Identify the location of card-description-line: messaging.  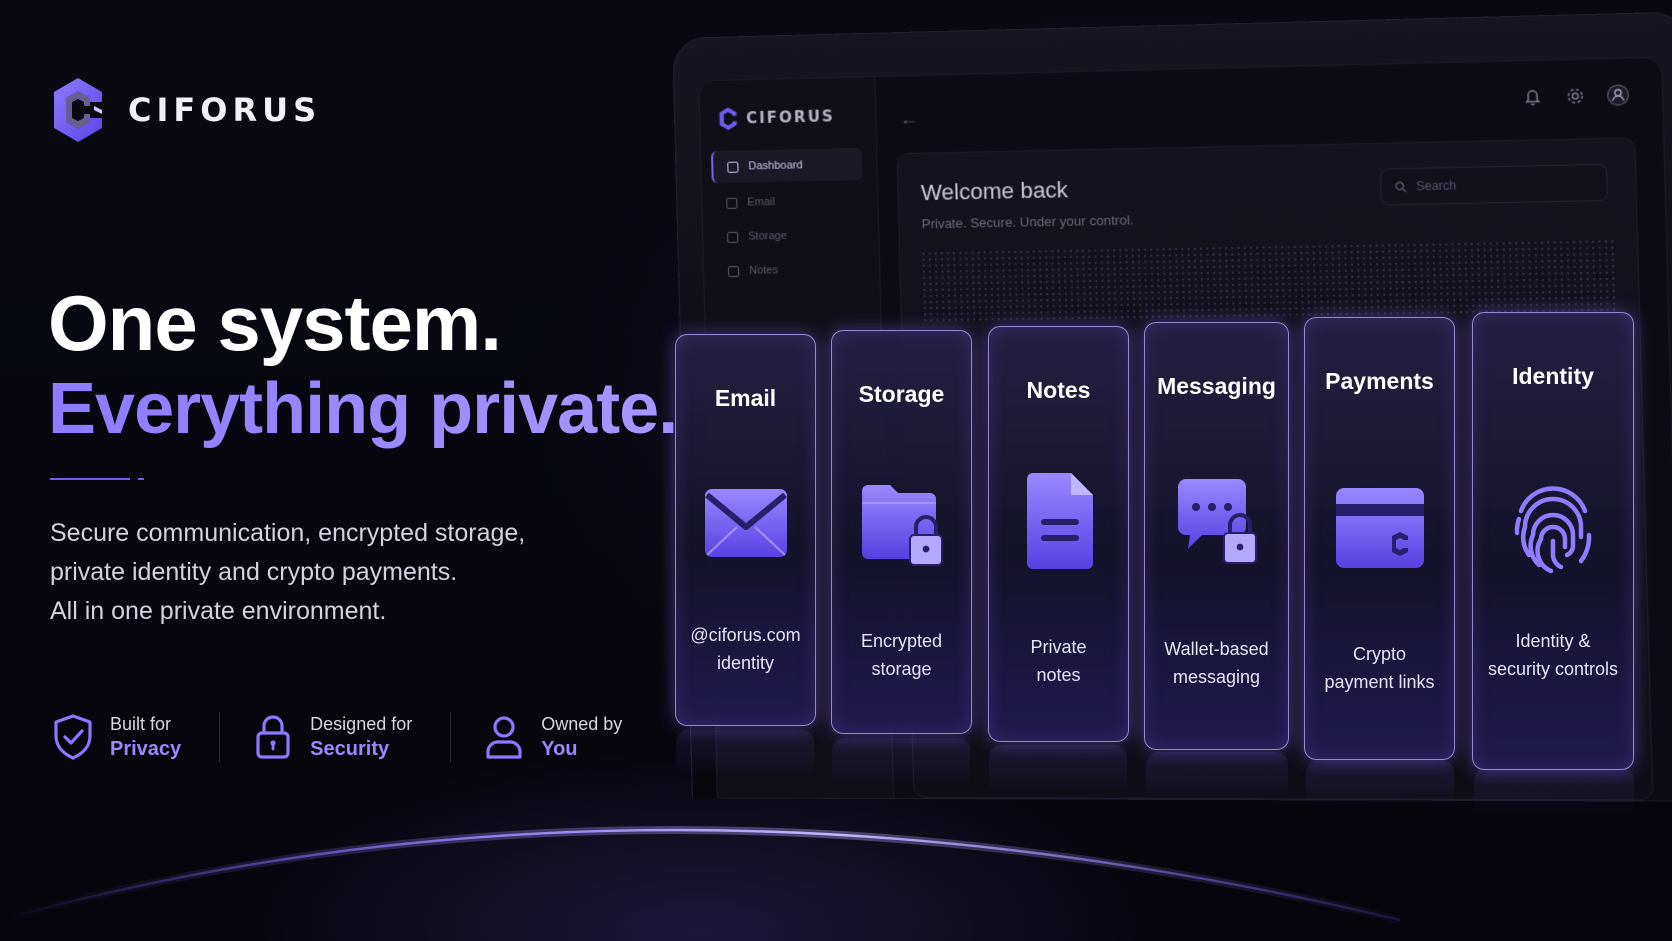
(1216, 677).